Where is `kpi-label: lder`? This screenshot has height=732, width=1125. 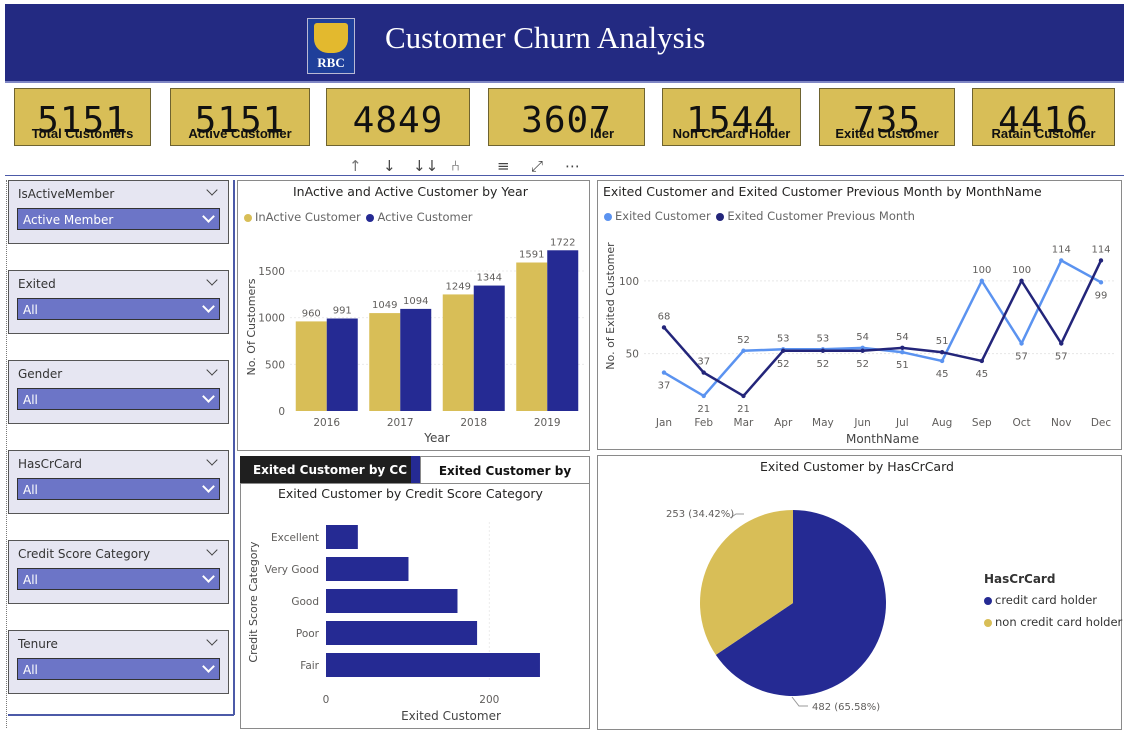 kpi-label: lder is located at coordinates (602, 133).